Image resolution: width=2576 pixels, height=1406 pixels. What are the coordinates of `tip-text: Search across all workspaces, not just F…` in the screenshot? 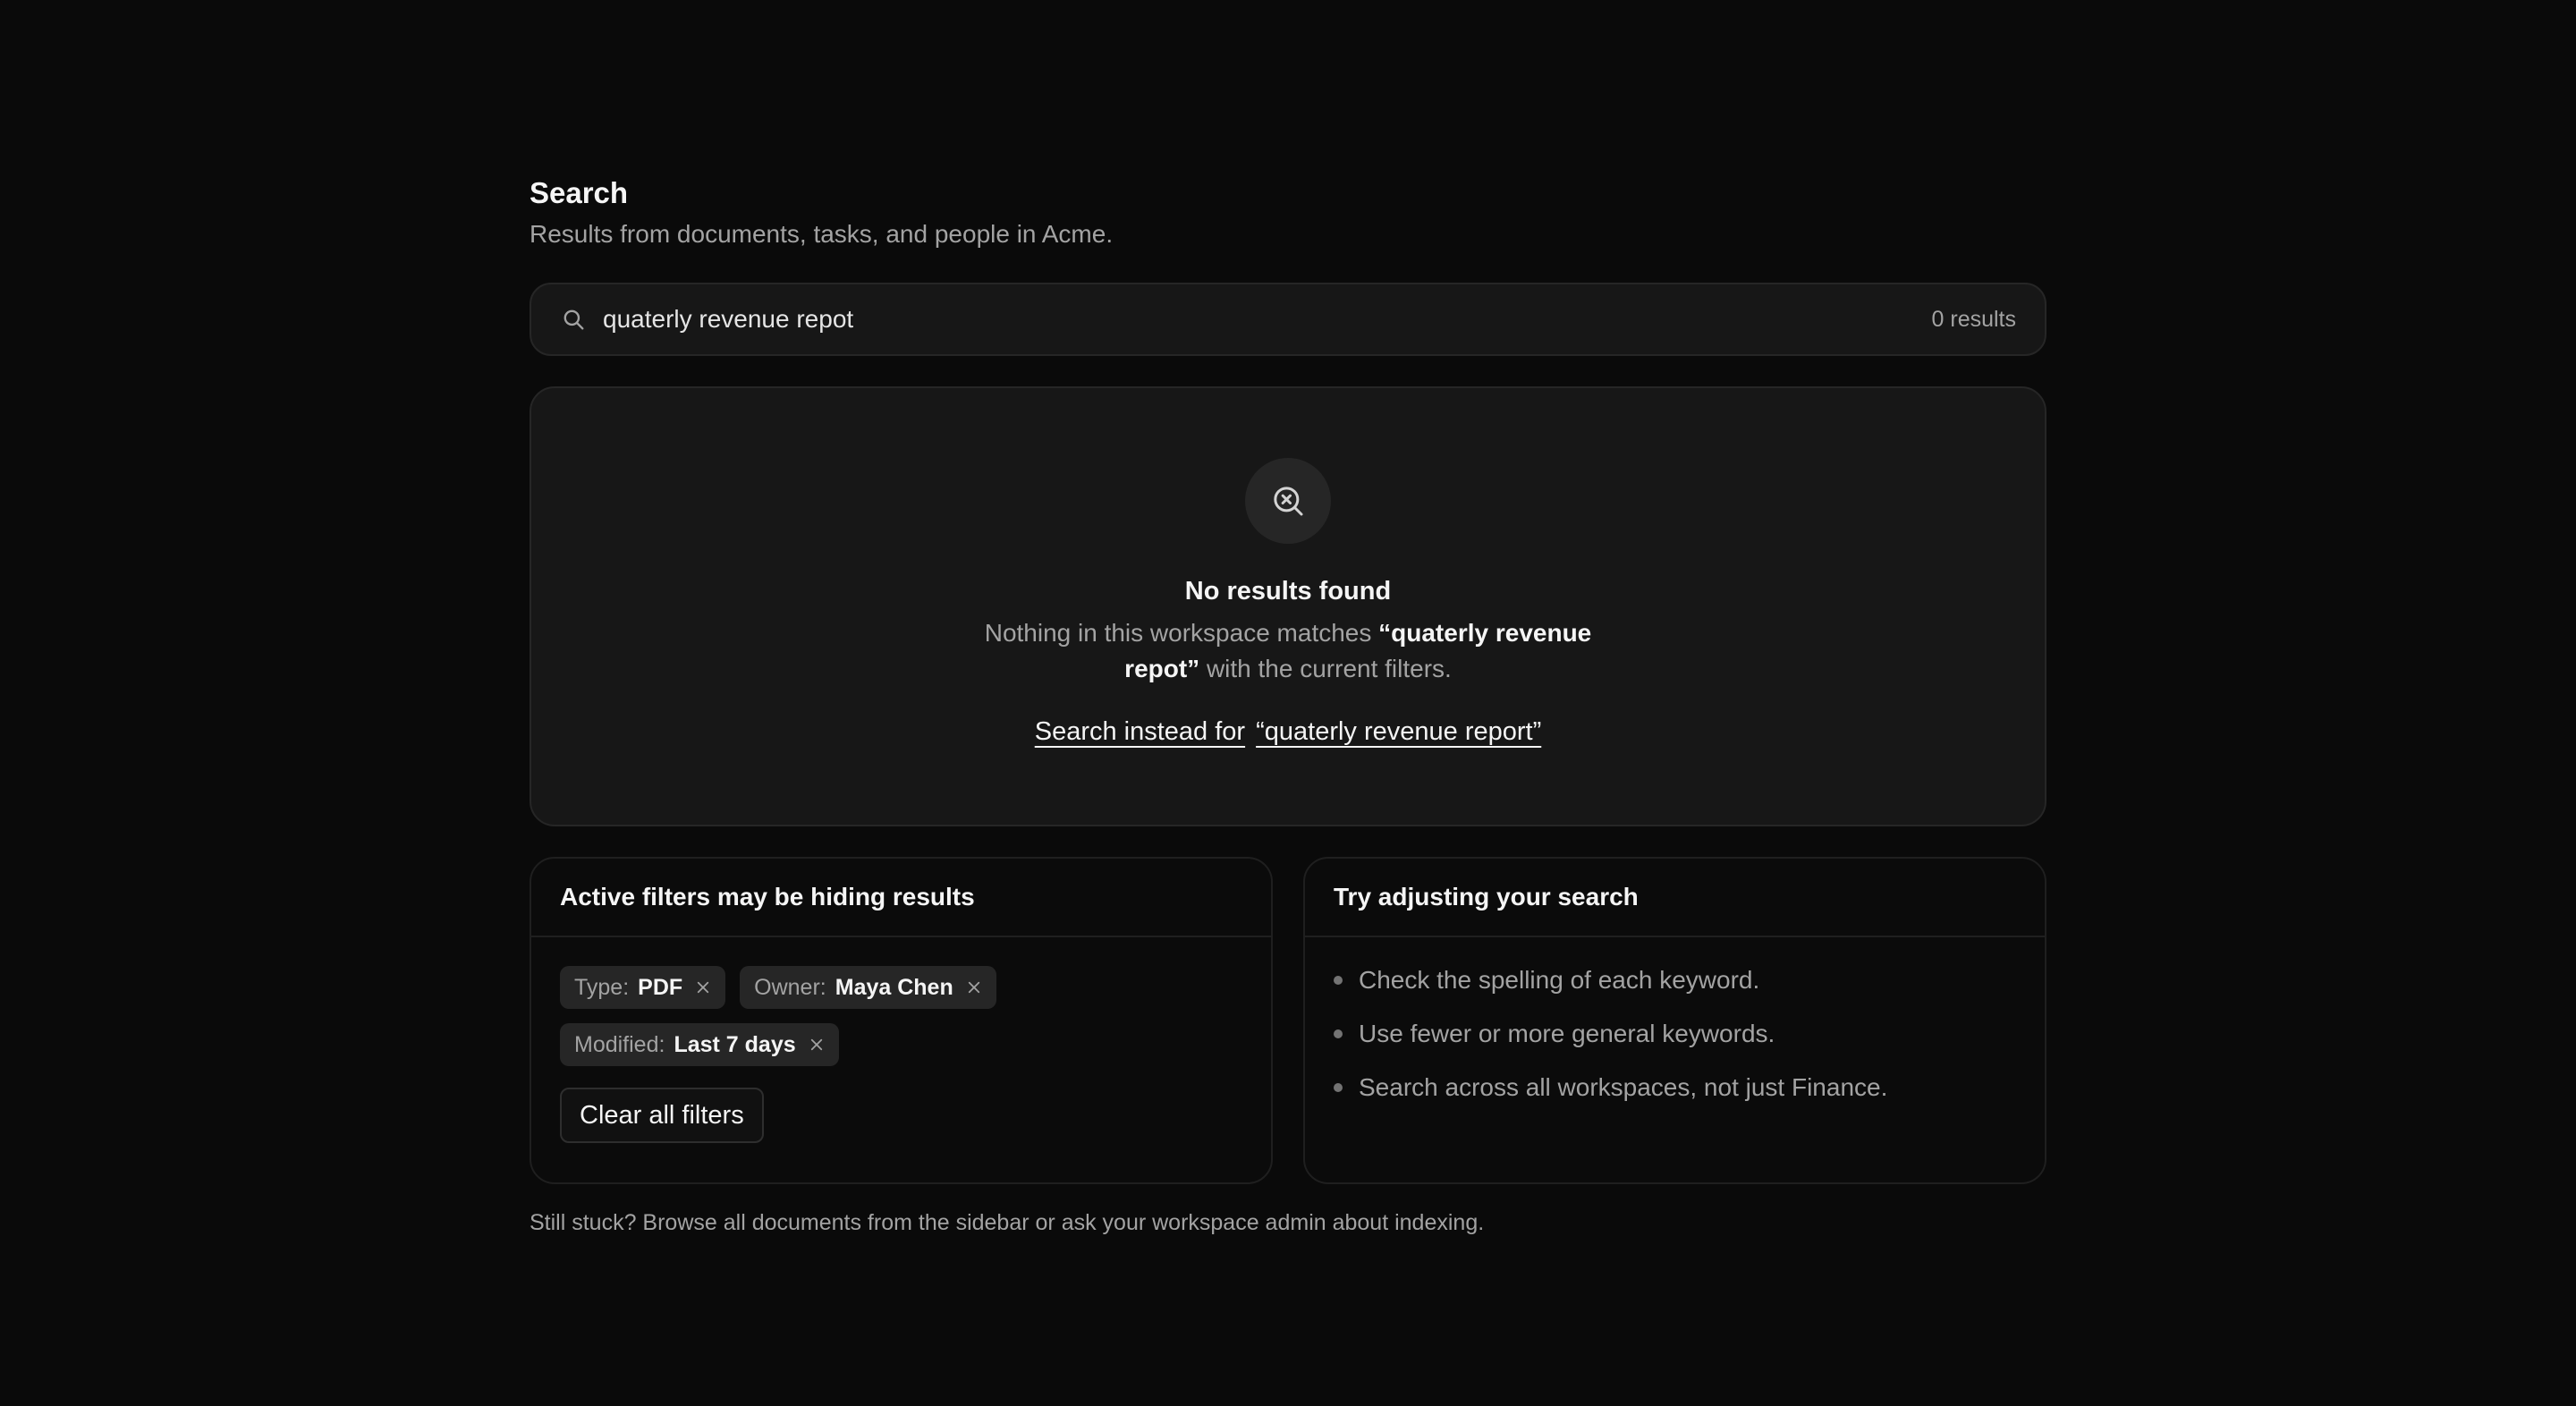 It's located at (1623, 1087).